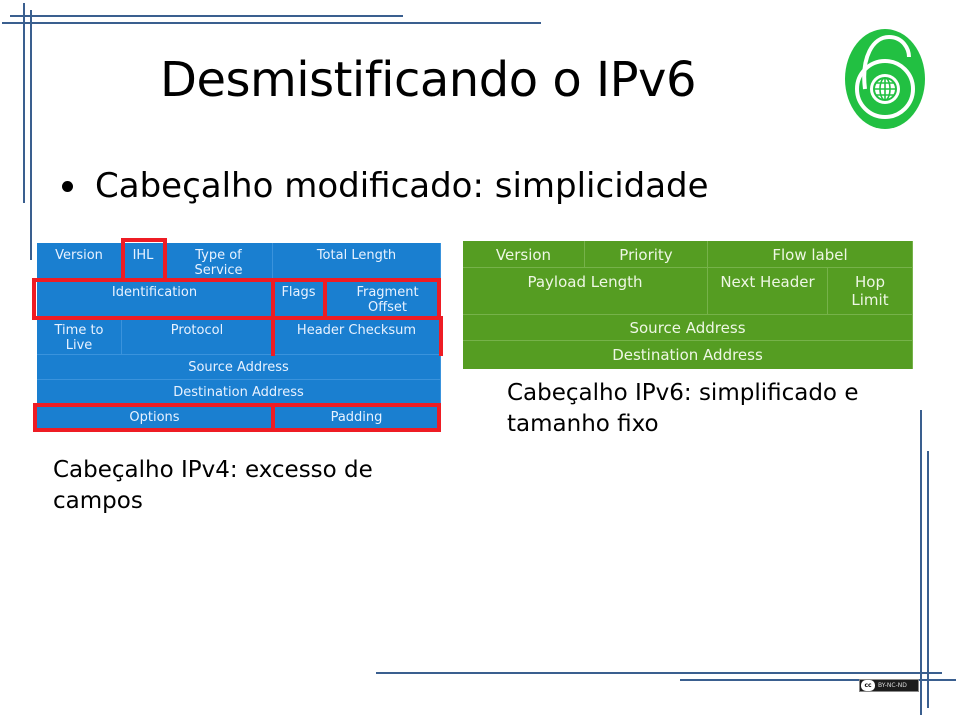 The image size is (960, 717). Describe the element at coordinates (155, 299) in the screenshot. I see `ipv4-field-identification: Identification` at that location.